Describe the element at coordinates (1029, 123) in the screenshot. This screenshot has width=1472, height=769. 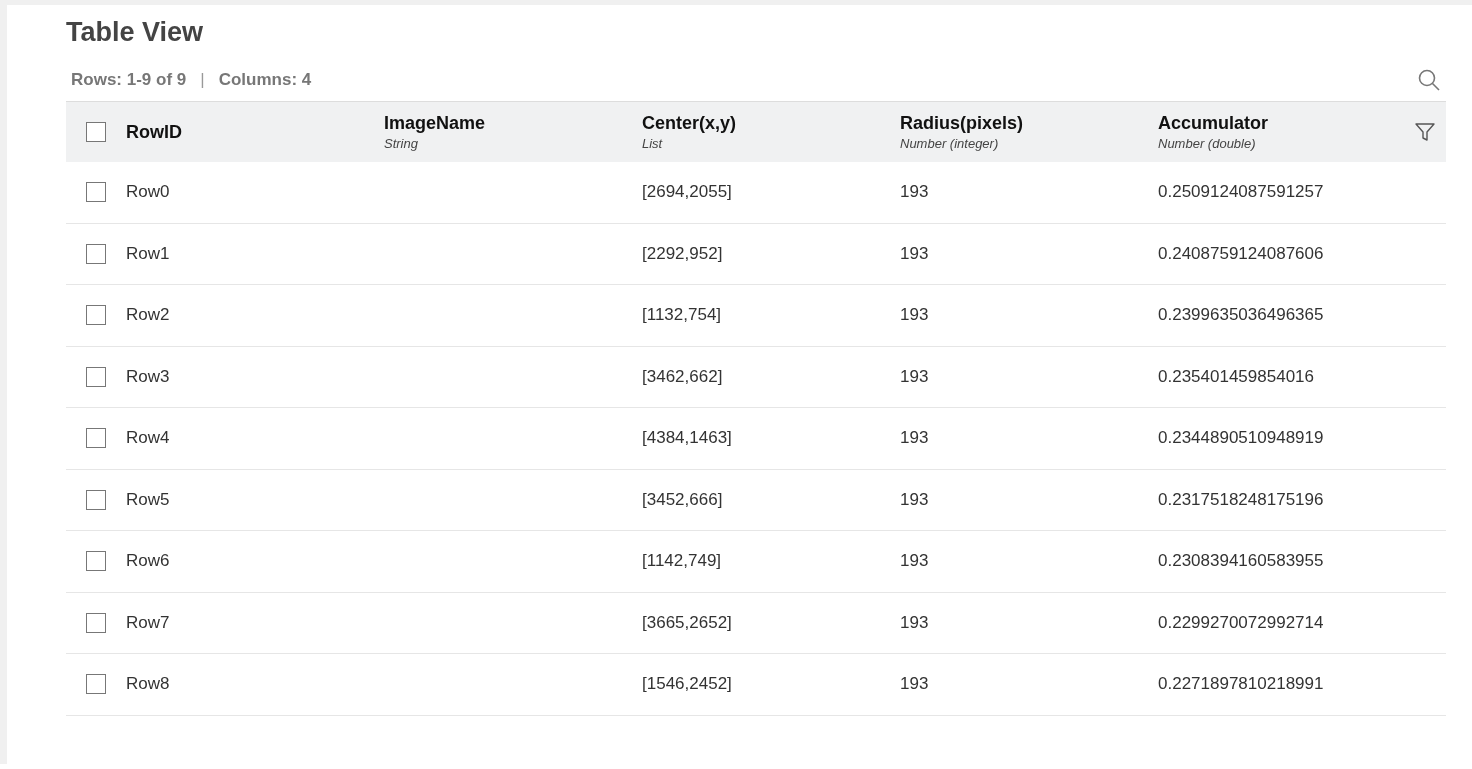
I see `column-header: Radius(pixels)` at that location.